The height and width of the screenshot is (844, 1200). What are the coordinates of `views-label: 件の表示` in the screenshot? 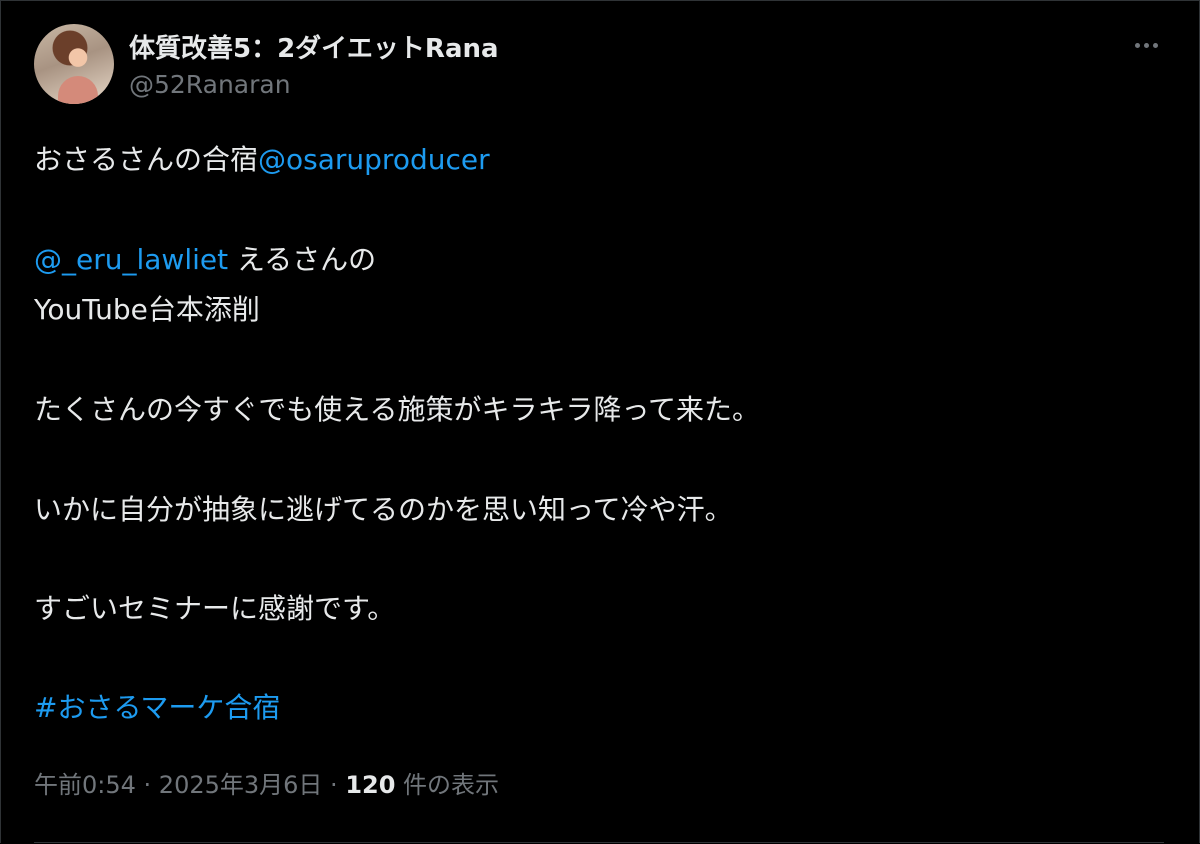 It's located at (447, 785).